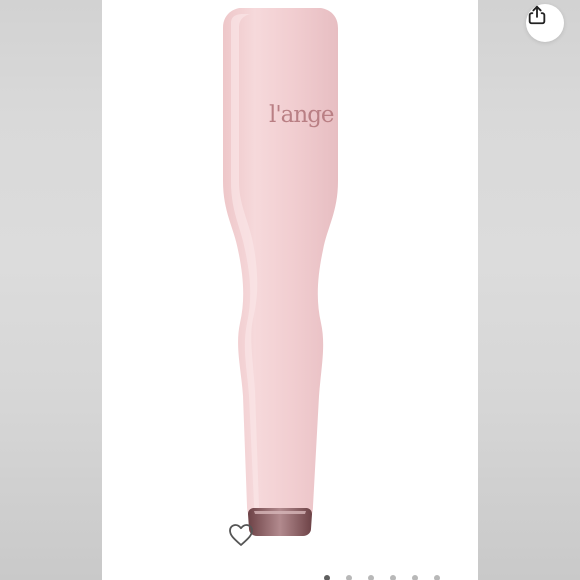 The image size is (580, 580). I want to click on tip-shine, so click(280, 512).